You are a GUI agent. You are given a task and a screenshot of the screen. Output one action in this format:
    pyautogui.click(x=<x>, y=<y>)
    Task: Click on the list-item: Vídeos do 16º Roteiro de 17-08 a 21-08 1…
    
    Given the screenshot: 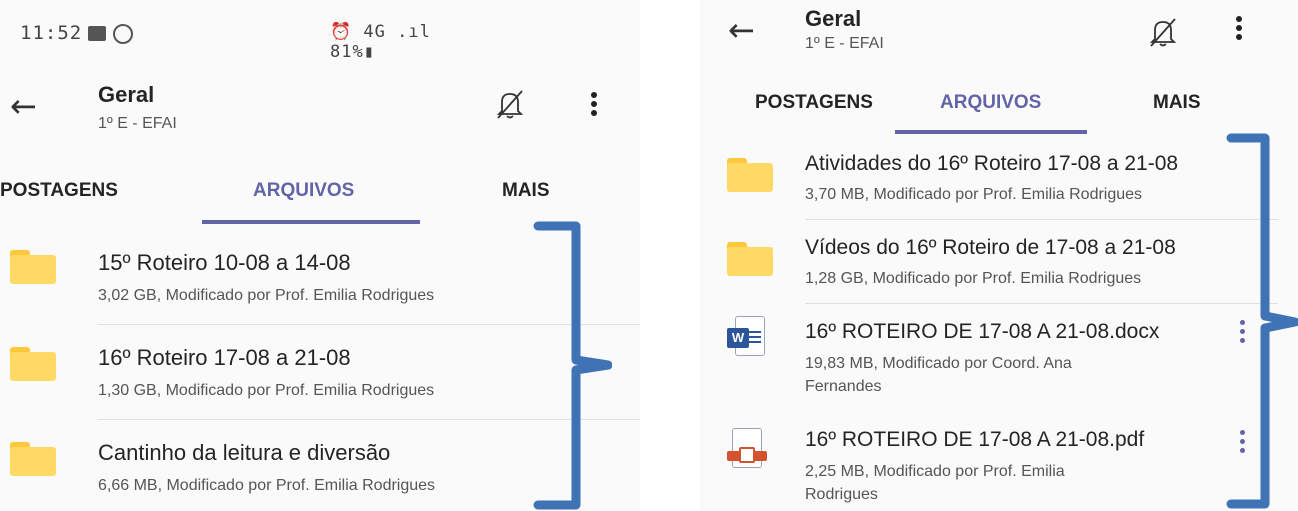 What is the action you would take?
    pyautogui.click(x=999, y=262)
    